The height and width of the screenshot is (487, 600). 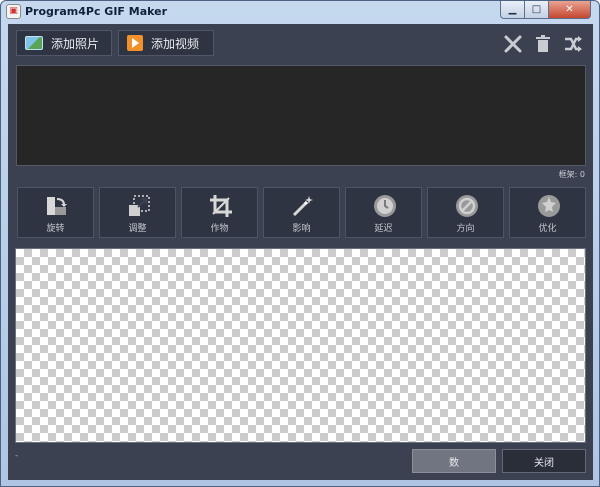 I want to click on add-photo-label: 添加照片, so click(x=75, y=43).